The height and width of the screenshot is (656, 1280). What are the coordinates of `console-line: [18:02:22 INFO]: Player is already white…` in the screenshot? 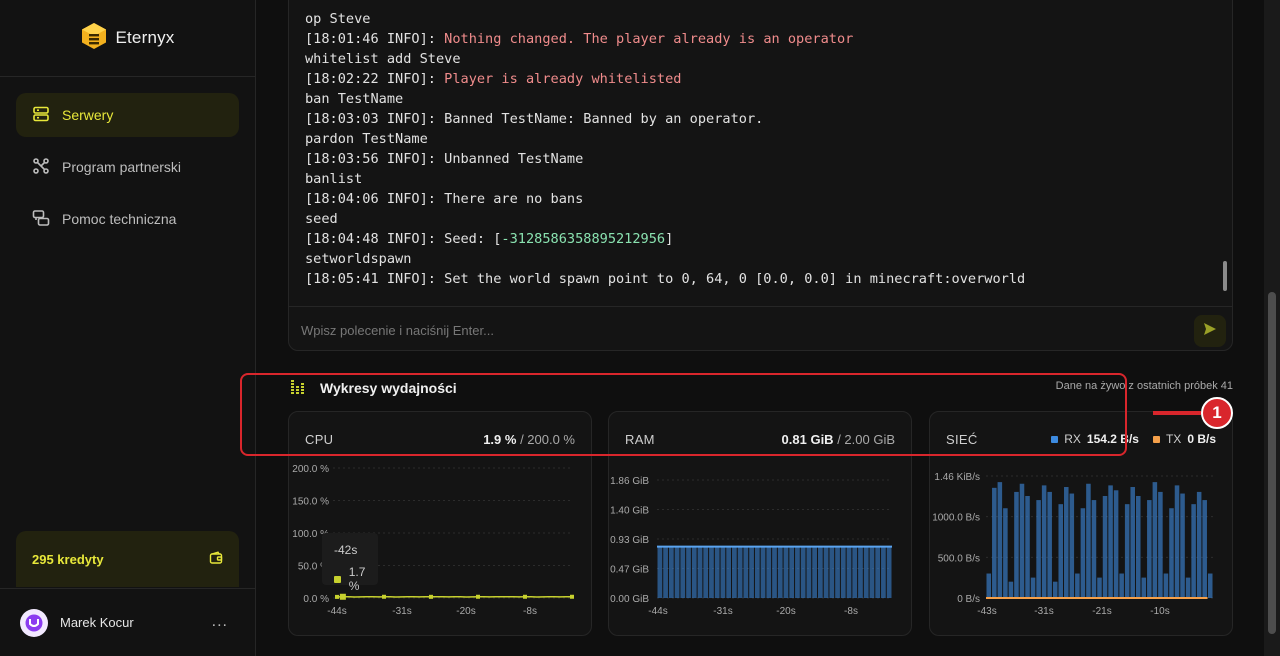 It's located at (665, 79).